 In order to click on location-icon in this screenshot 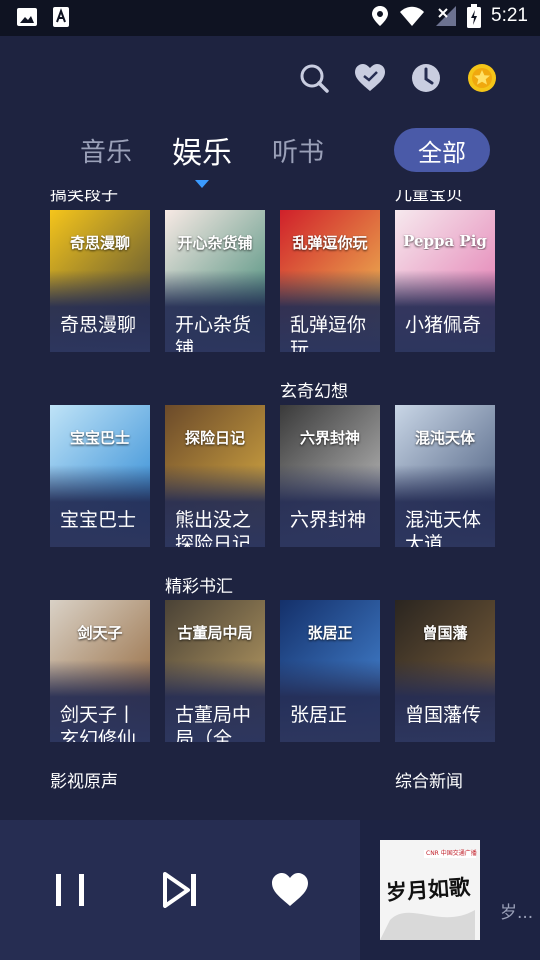, I will do `click(380, 16)`.